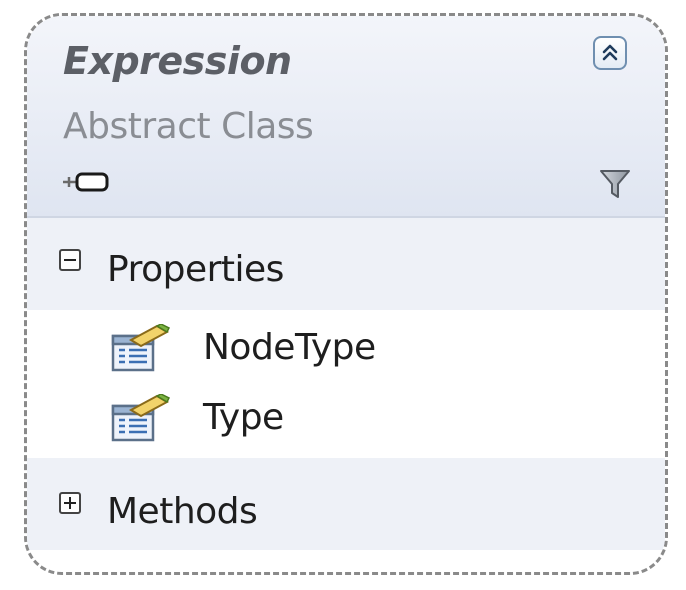 Image resolution: width=686 pixels, height=590 pixels. I want to click on methods-compartment-header: Methods, so click(346, 504).